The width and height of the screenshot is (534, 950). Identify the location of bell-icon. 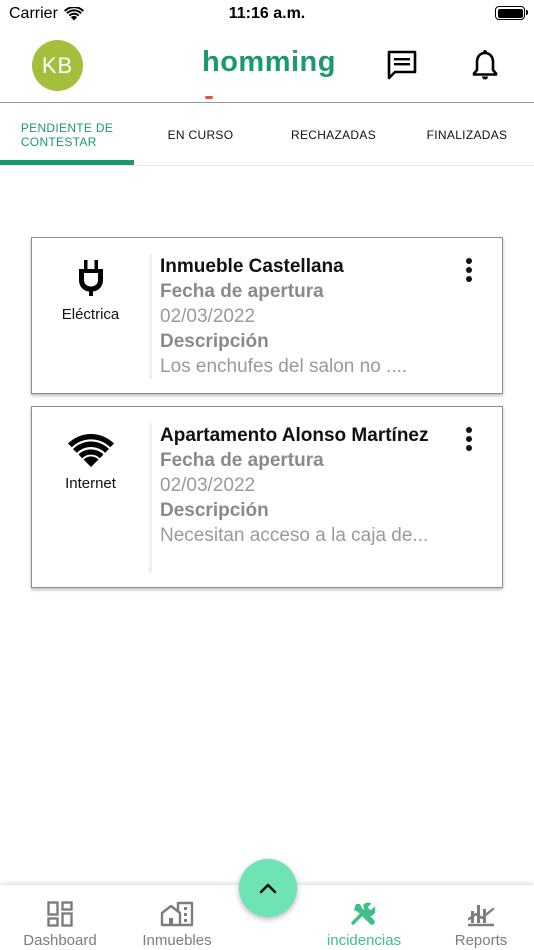
(485, 65).